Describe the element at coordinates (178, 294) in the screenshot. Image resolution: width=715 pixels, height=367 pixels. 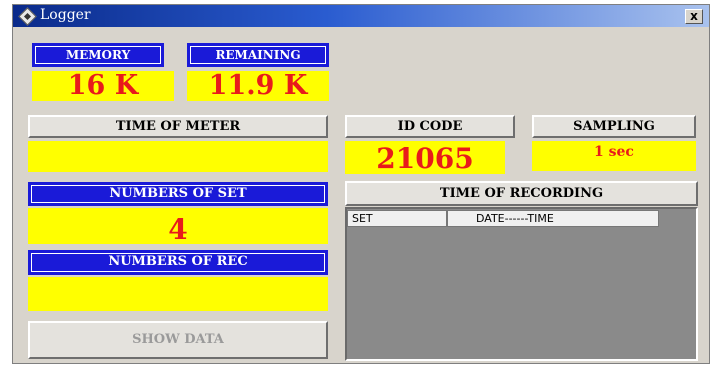
I see `numbers-of-rec-value` at that location.